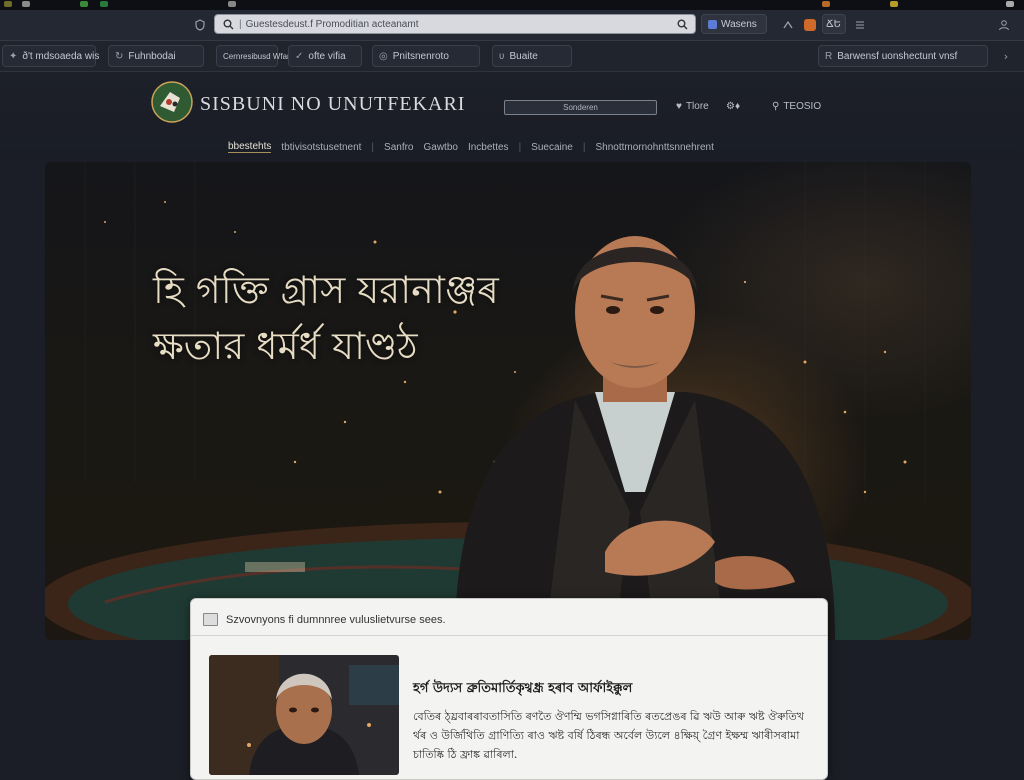  I want to click on bookmark-label: Buaite, so click(523, 56).